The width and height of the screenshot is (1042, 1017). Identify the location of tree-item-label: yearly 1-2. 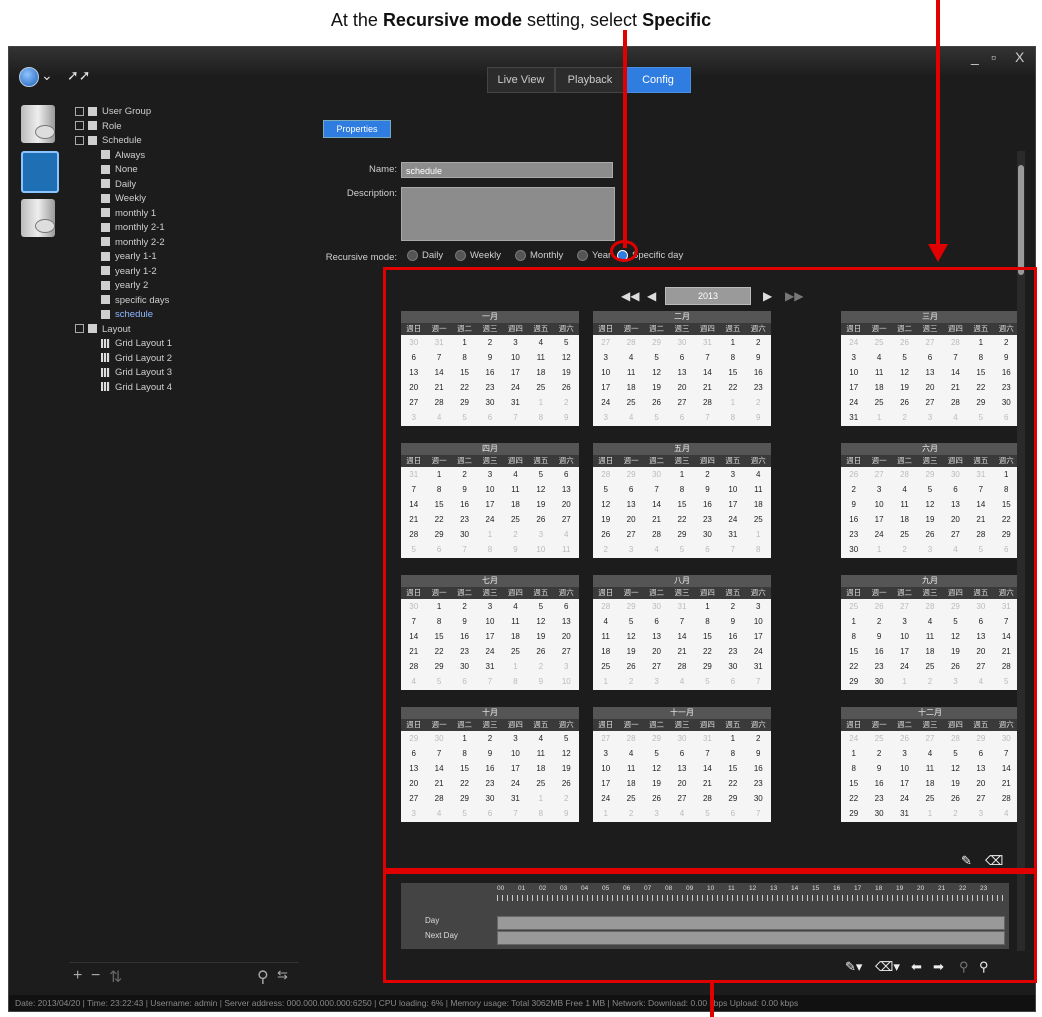
(136, 271).